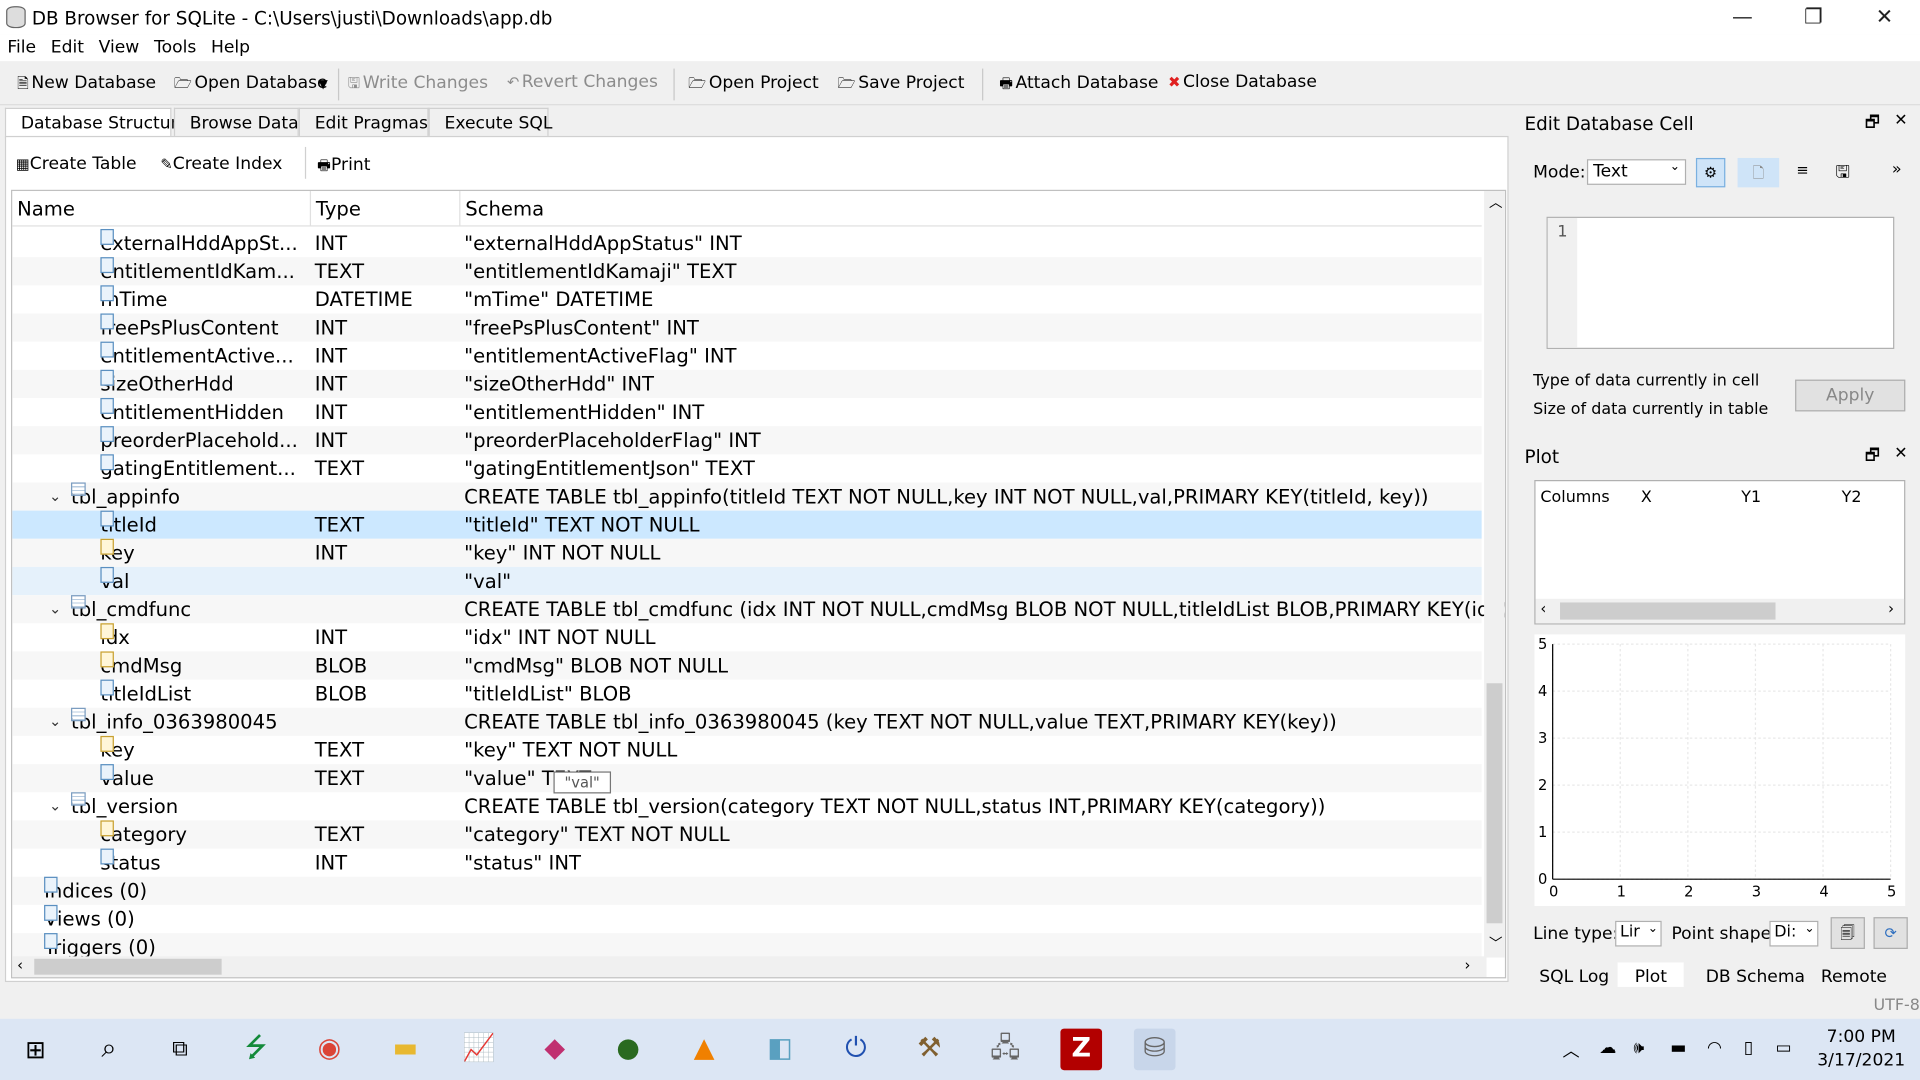  I want to click on float-icon: 🗗, so click(1872, 124).